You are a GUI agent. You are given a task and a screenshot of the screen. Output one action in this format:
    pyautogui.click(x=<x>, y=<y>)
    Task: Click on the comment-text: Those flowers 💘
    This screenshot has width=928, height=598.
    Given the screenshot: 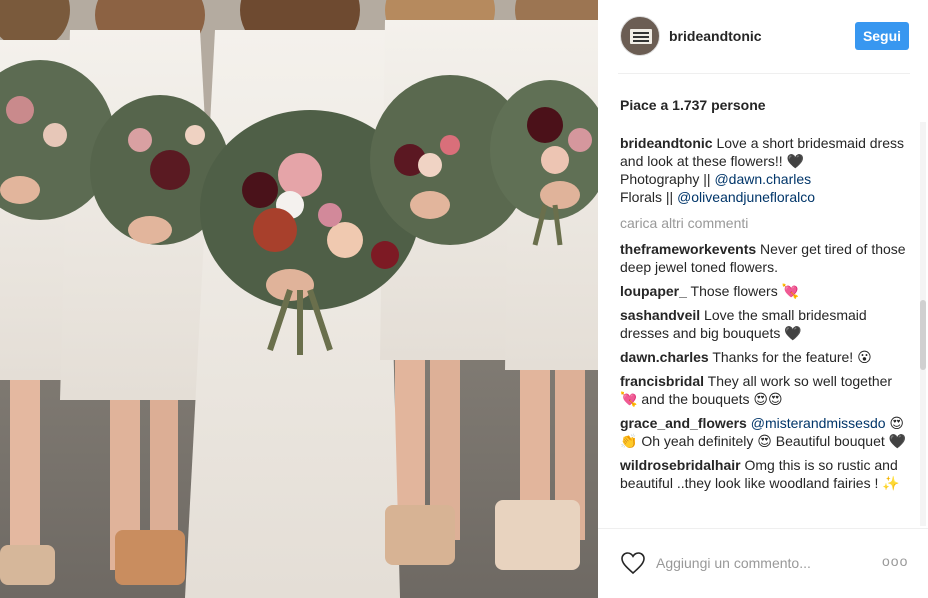 What is the action you would take?
    pyautogui.click(x=743, y=291)
    